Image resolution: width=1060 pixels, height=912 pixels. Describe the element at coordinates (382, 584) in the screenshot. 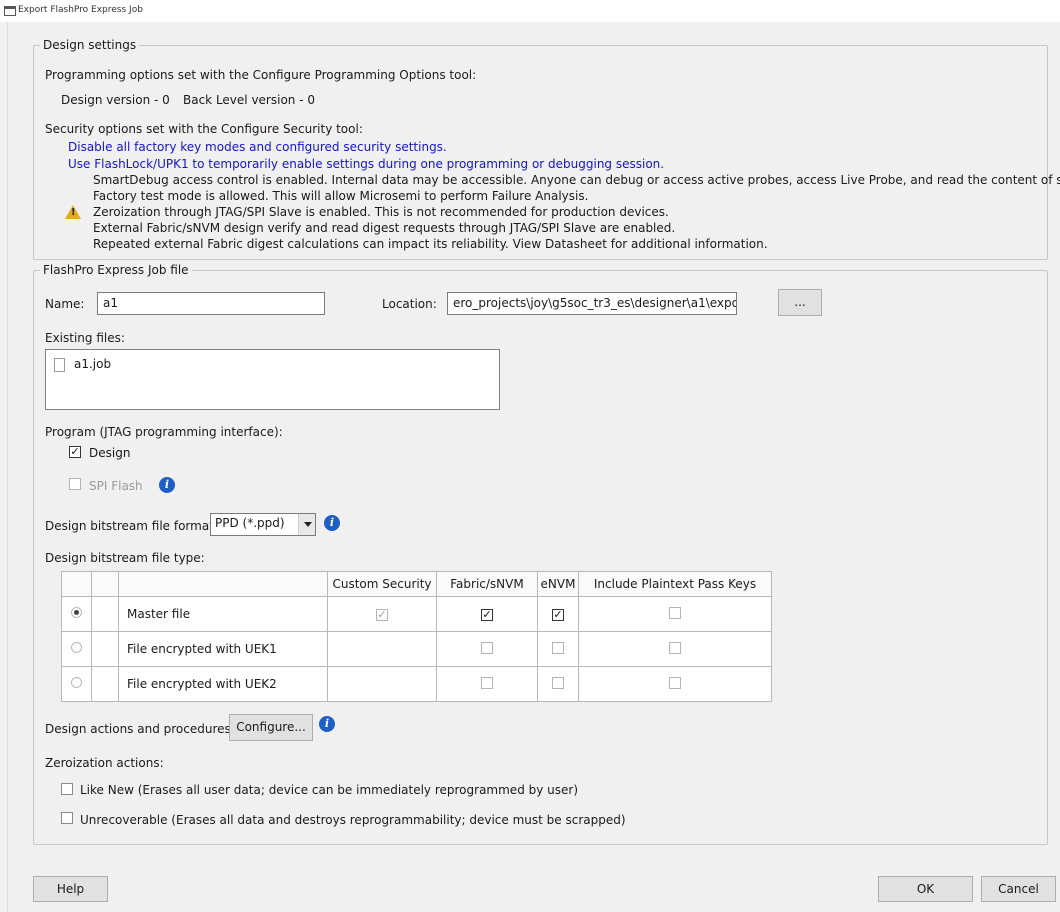

I see `table-header-custom-security: Custom Security` at that location.